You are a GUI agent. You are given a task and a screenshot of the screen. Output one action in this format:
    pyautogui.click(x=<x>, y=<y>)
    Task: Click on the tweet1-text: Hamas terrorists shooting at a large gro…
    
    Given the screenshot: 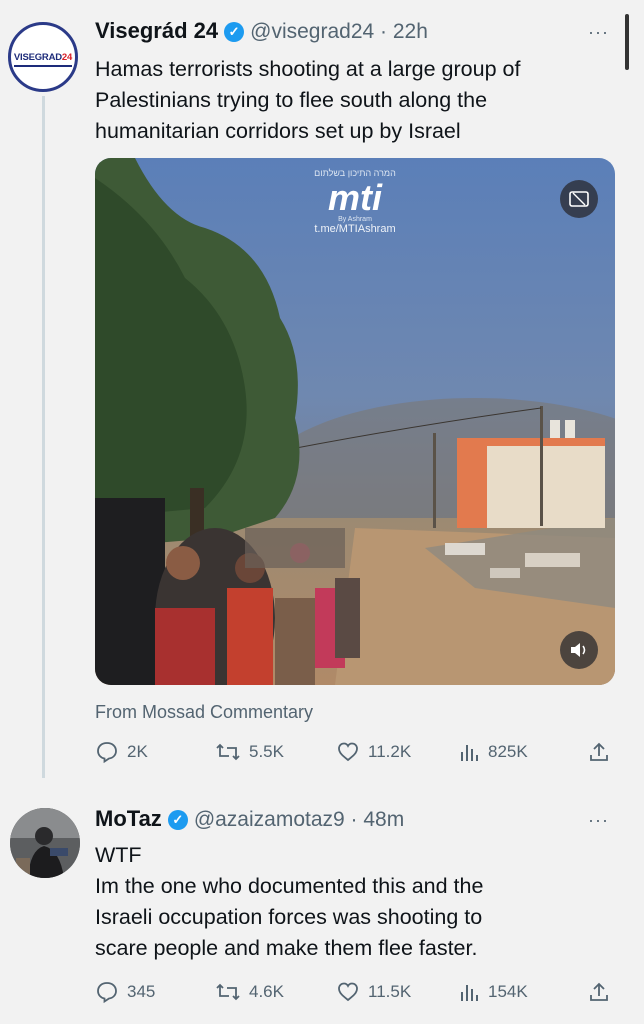 What is the action you would take?
    pyautogui.click(x=355, y=100)
    